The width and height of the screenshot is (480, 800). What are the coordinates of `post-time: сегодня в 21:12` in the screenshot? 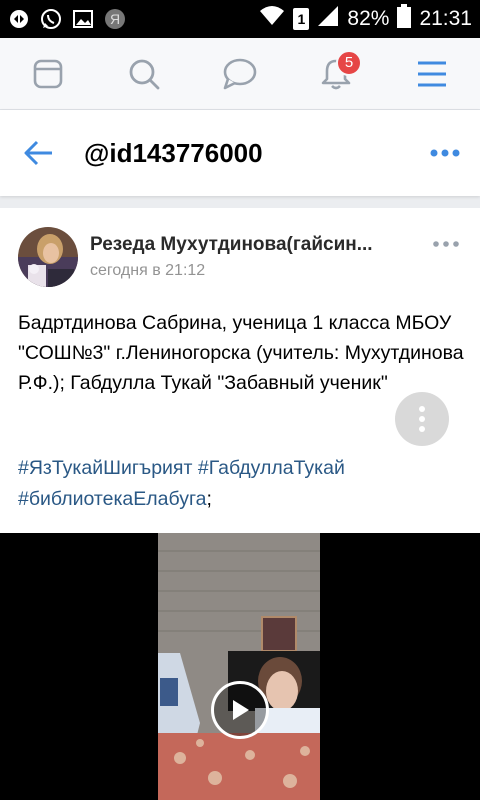 It's located at (148, 270).